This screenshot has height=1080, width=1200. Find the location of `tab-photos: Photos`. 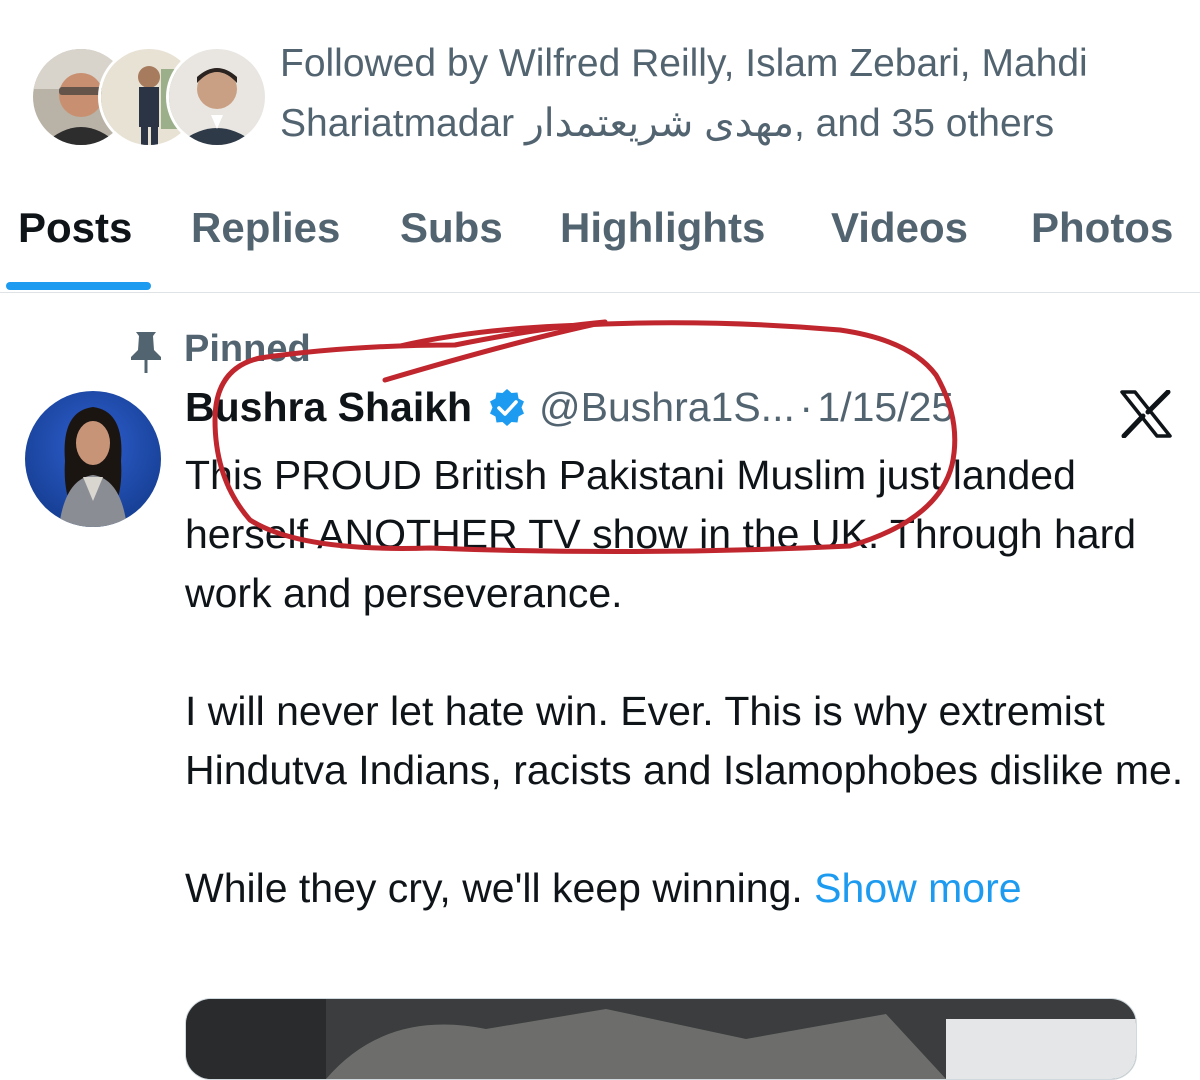

tab-photos: Photos is located at coordinates (1102, 228).